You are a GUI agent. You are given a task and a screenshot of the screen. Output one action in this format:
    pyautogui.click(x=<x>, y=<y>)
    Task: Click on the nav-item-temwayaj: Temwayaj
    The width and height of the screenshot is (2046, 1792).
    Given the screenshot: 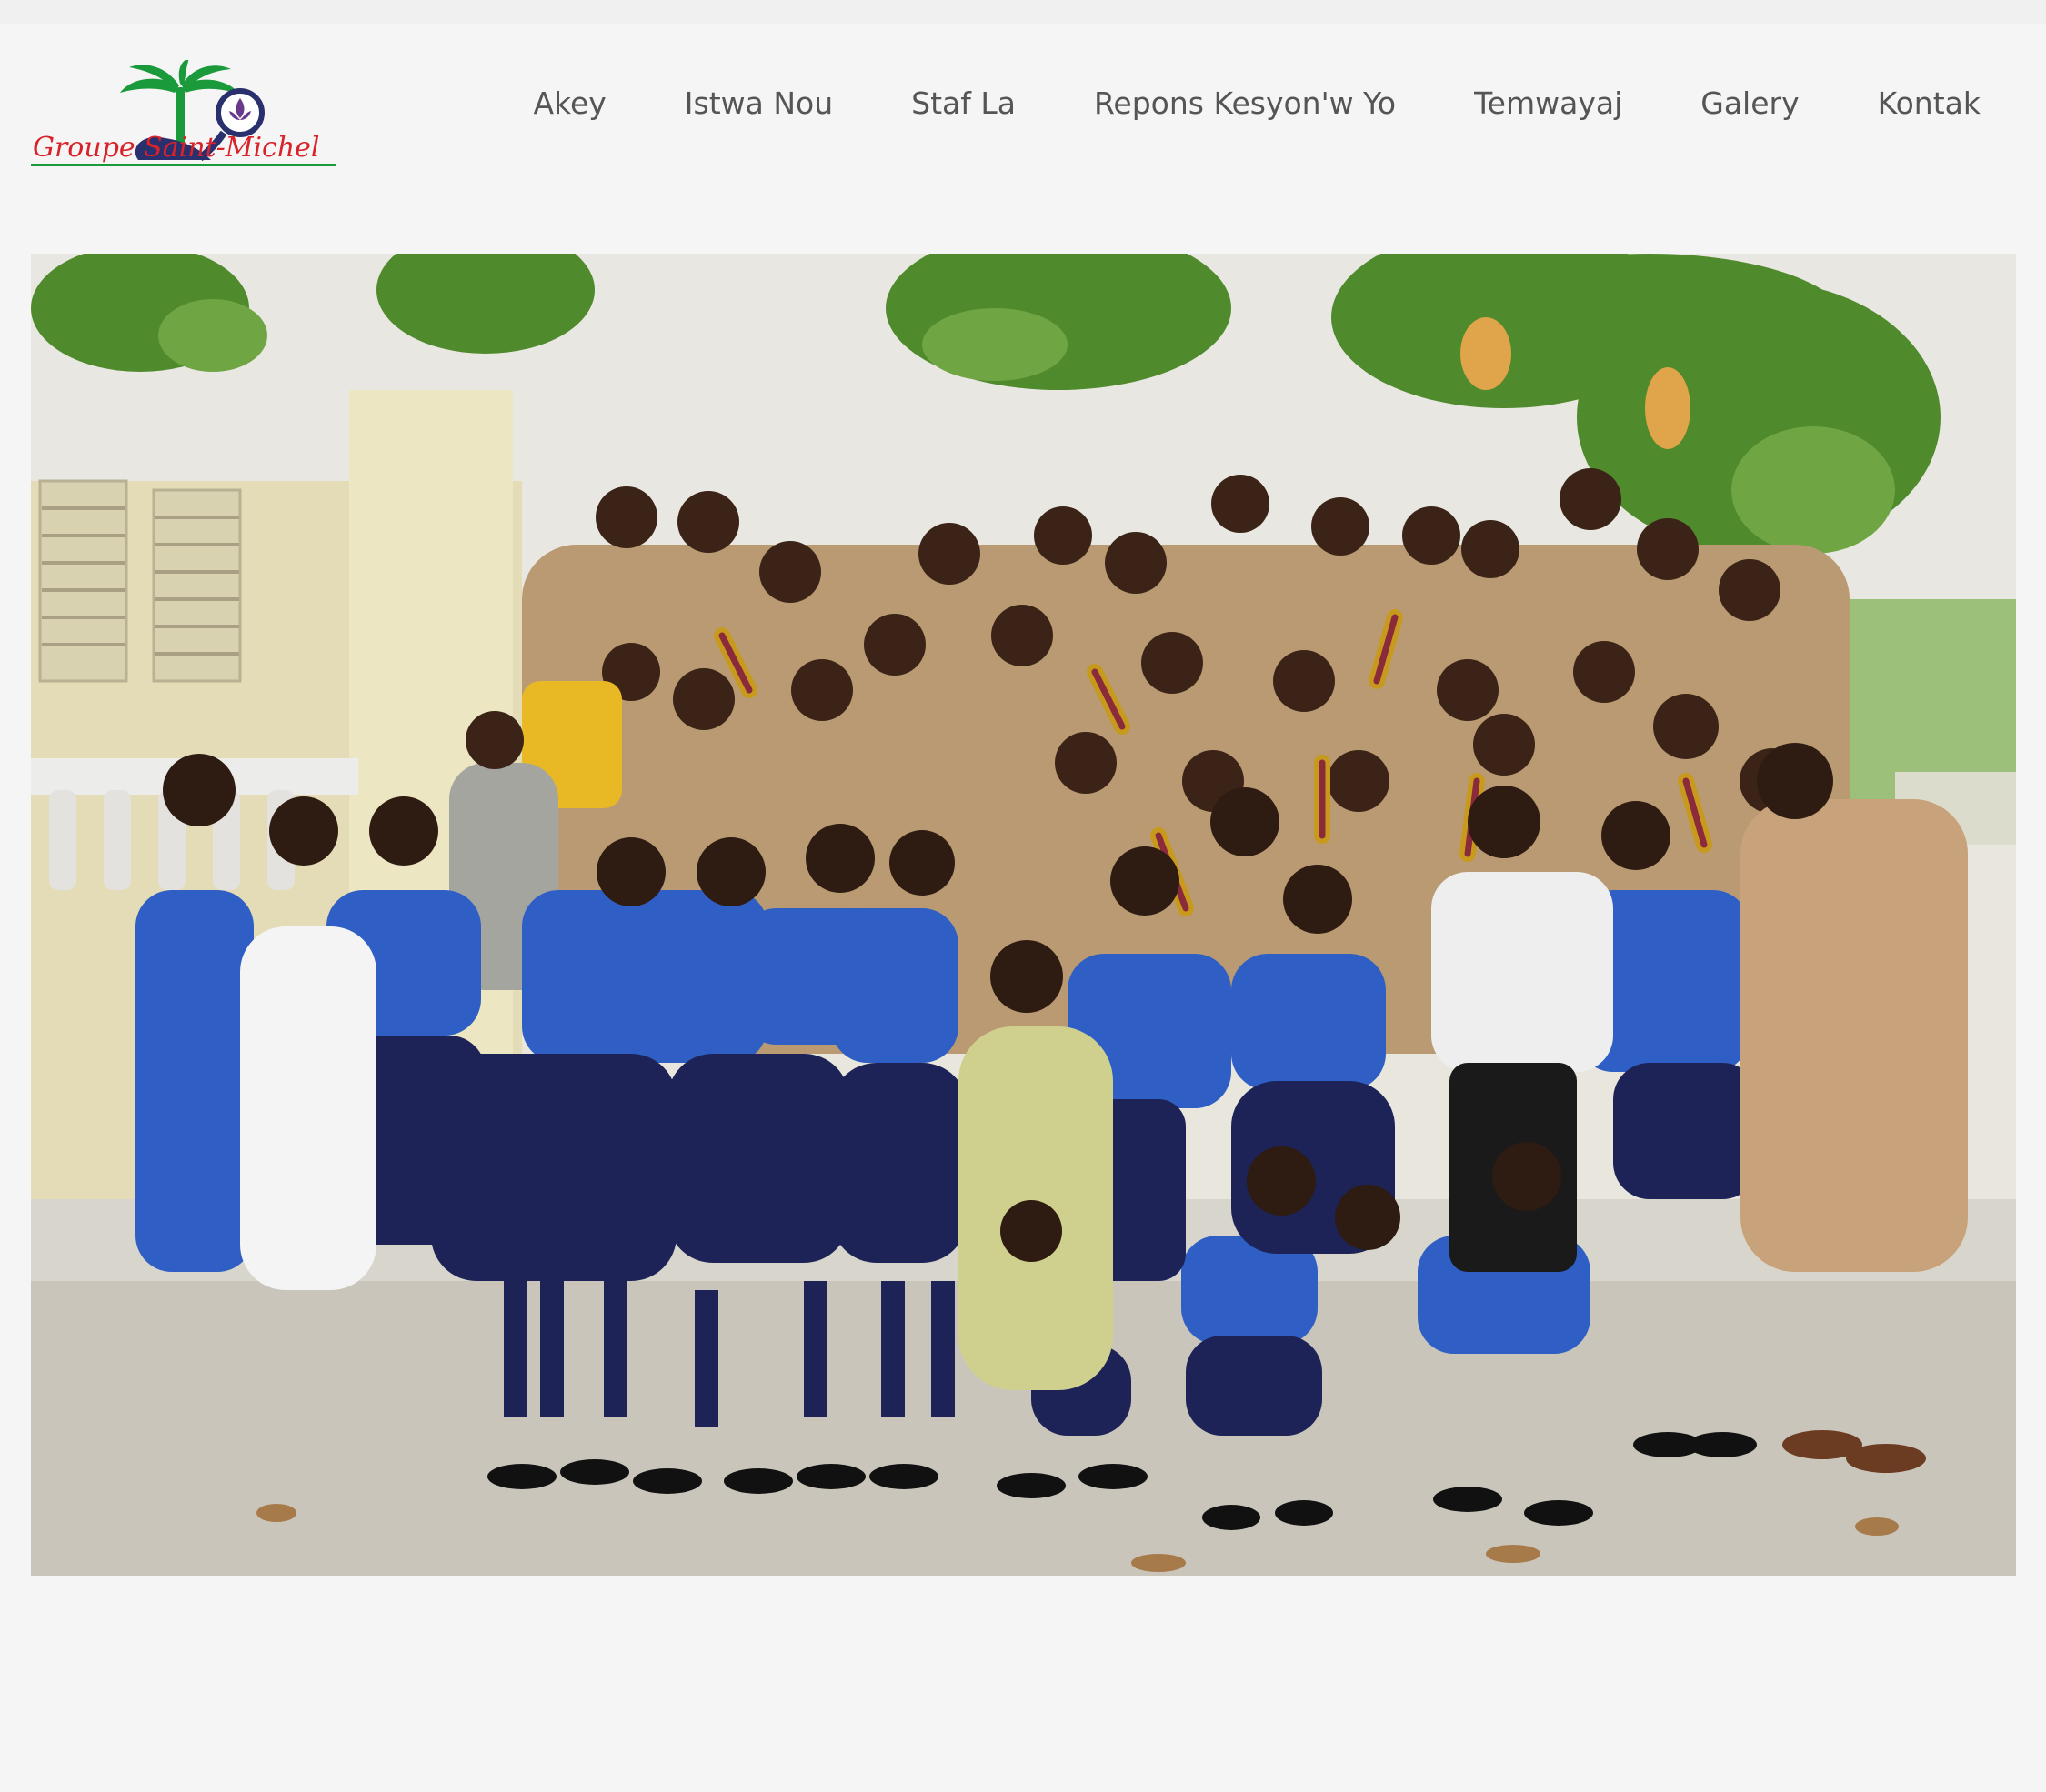 What is the action you would take?
    pyautogui.click(x=1548, y=103)
    